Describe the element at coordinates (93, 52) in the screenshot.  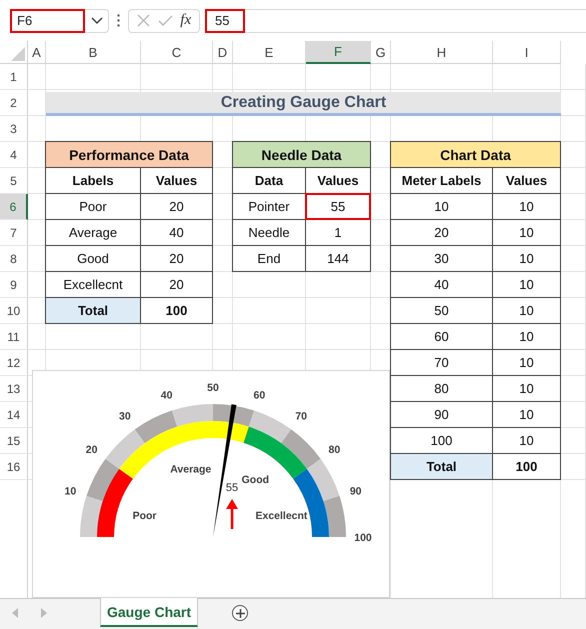
I see `column-header: B` at that location.